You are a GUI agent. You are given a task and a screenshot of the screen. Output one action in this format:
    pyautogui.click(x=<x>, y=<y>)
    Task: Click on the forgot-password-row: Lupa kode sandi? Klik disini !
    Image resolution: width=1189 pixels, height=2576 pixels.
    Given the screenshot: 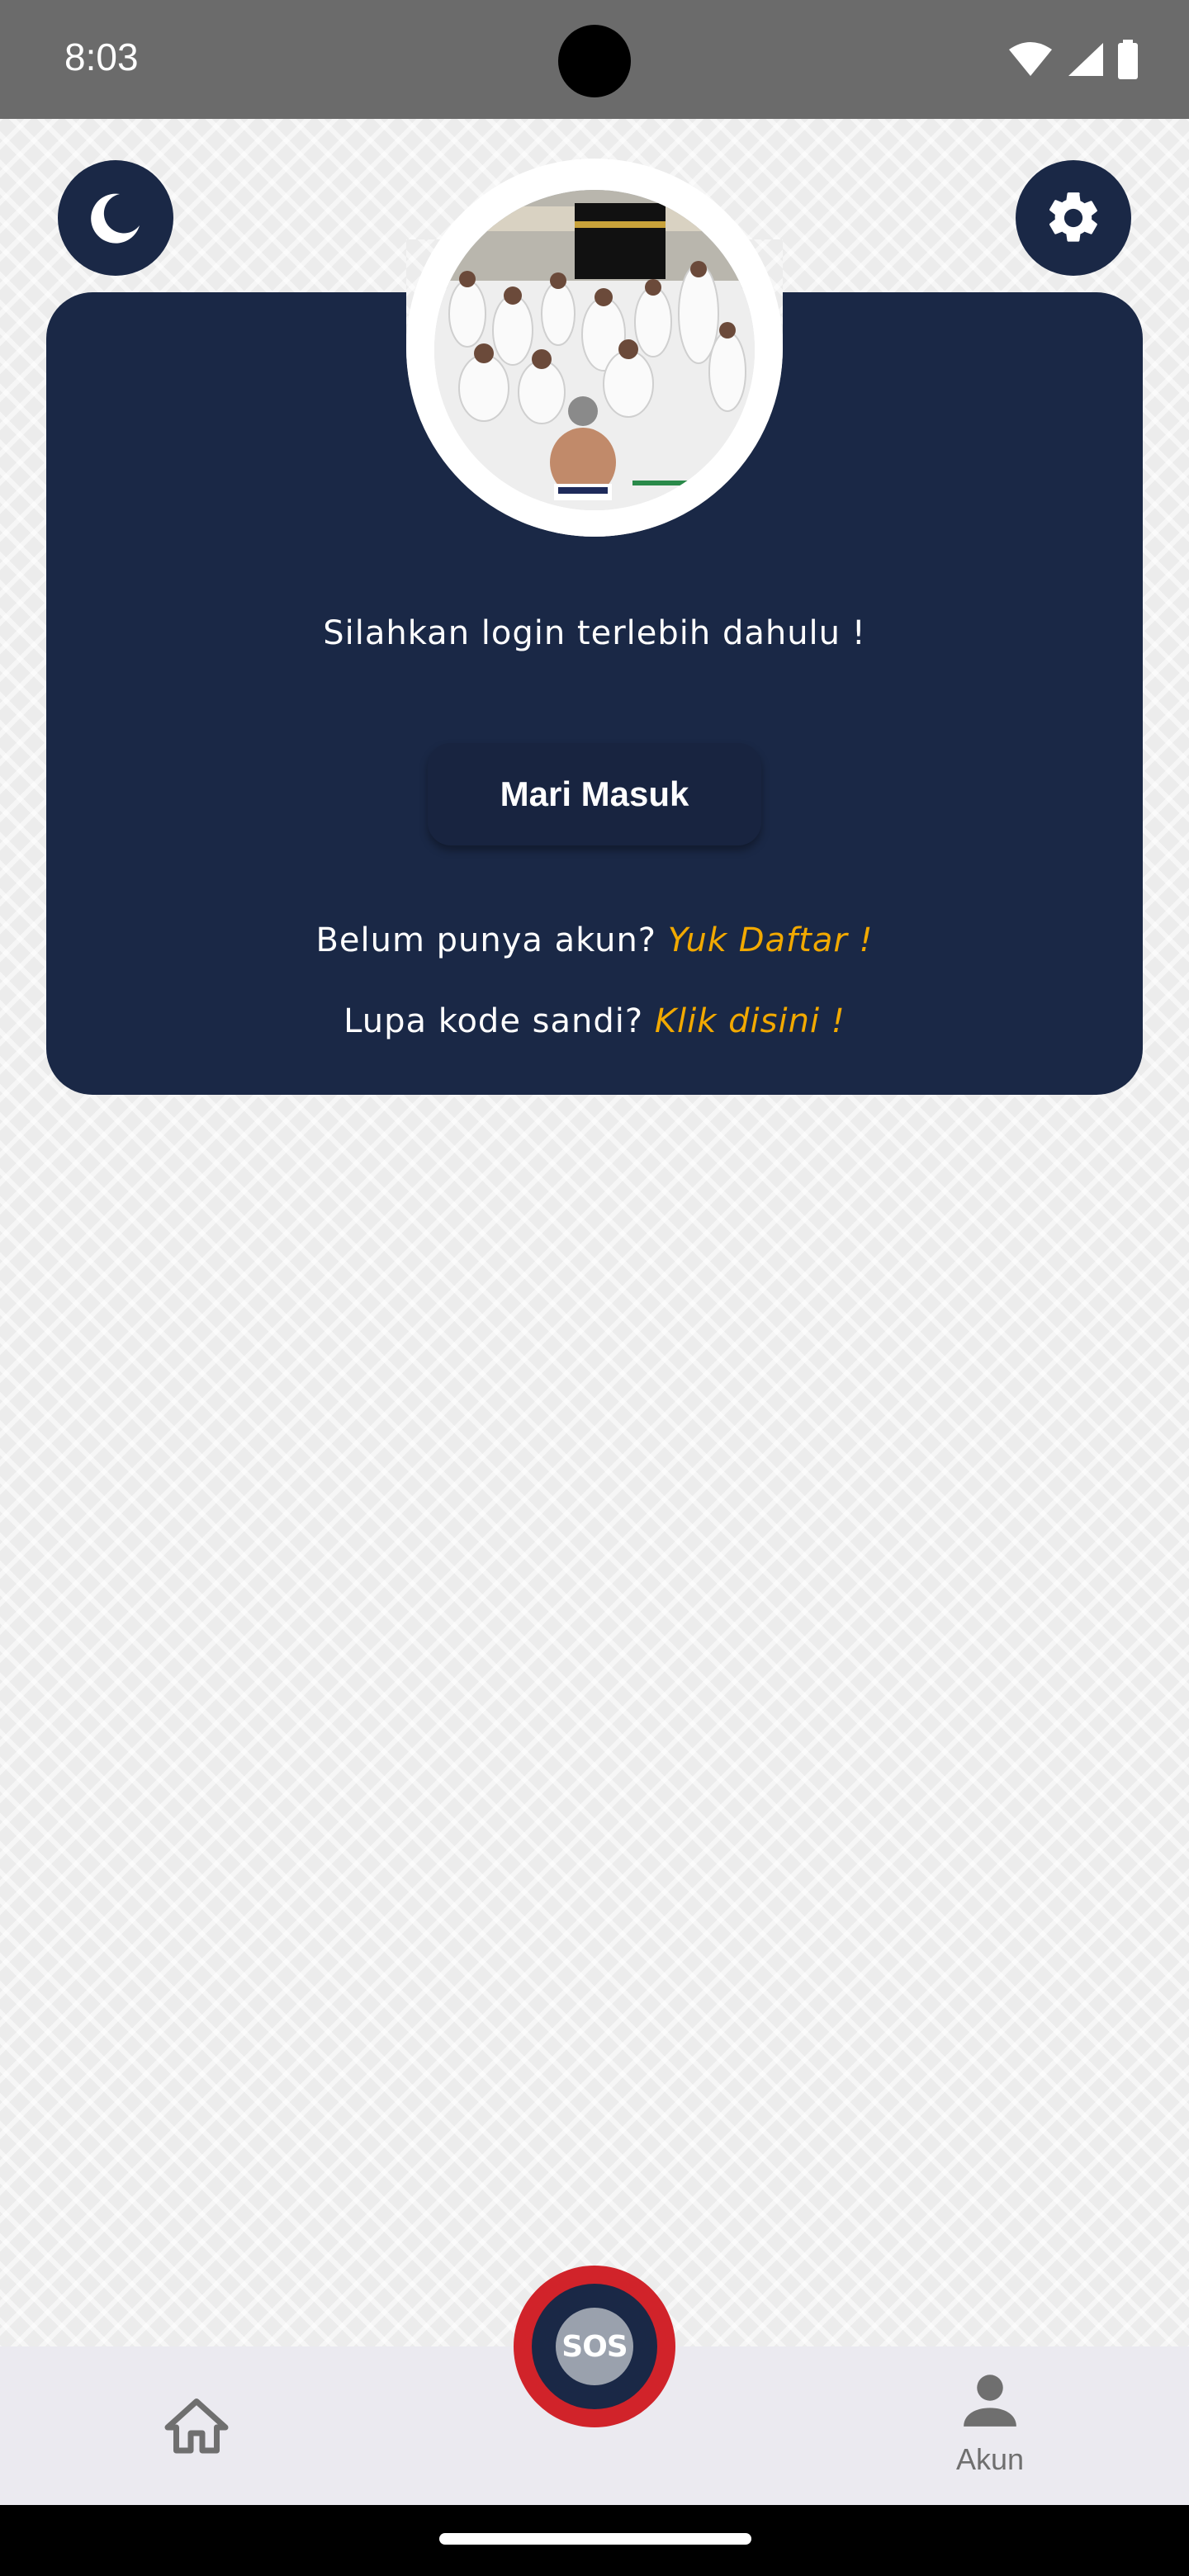 What is the action you would take?
    pyautogui.click(x=594, y=1021)
    